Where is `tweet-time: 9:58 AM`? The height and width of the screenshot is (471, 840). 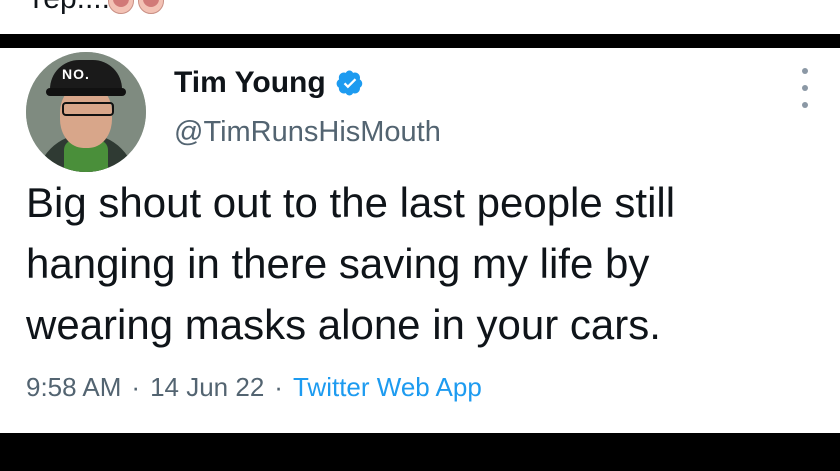 tweet-time: 9:58 AM is located at coordinates (73, 387).